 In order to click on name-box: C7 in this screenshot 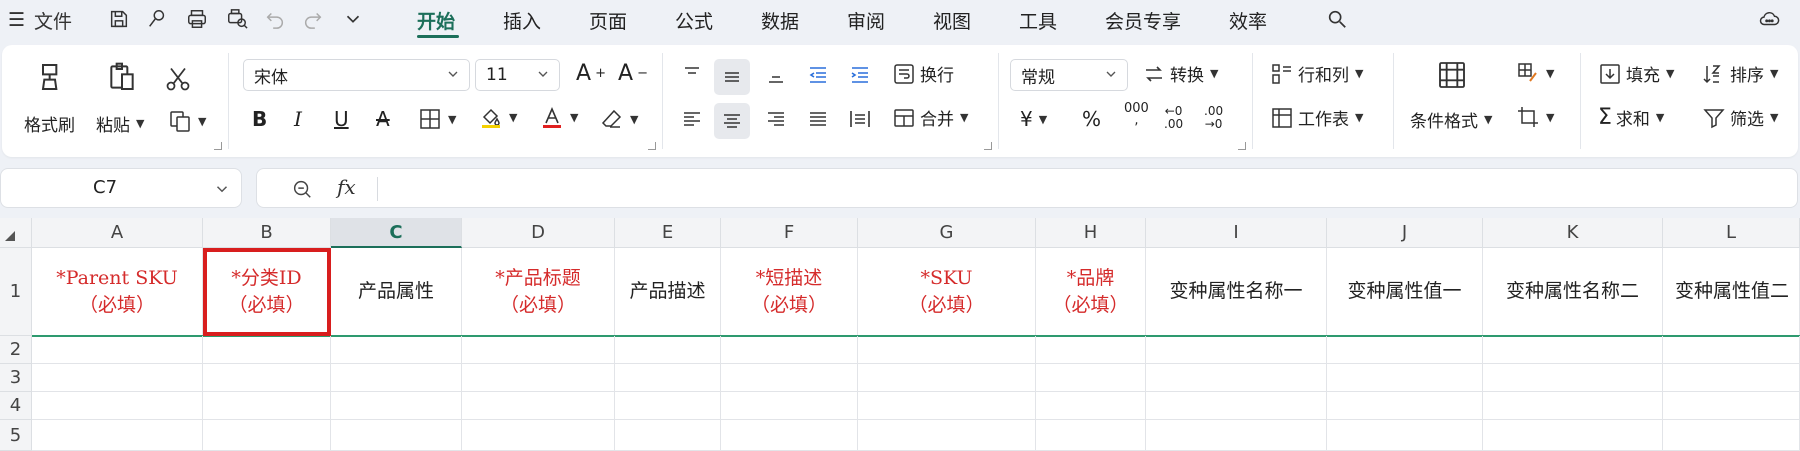, I will do `click(121, 188)`.